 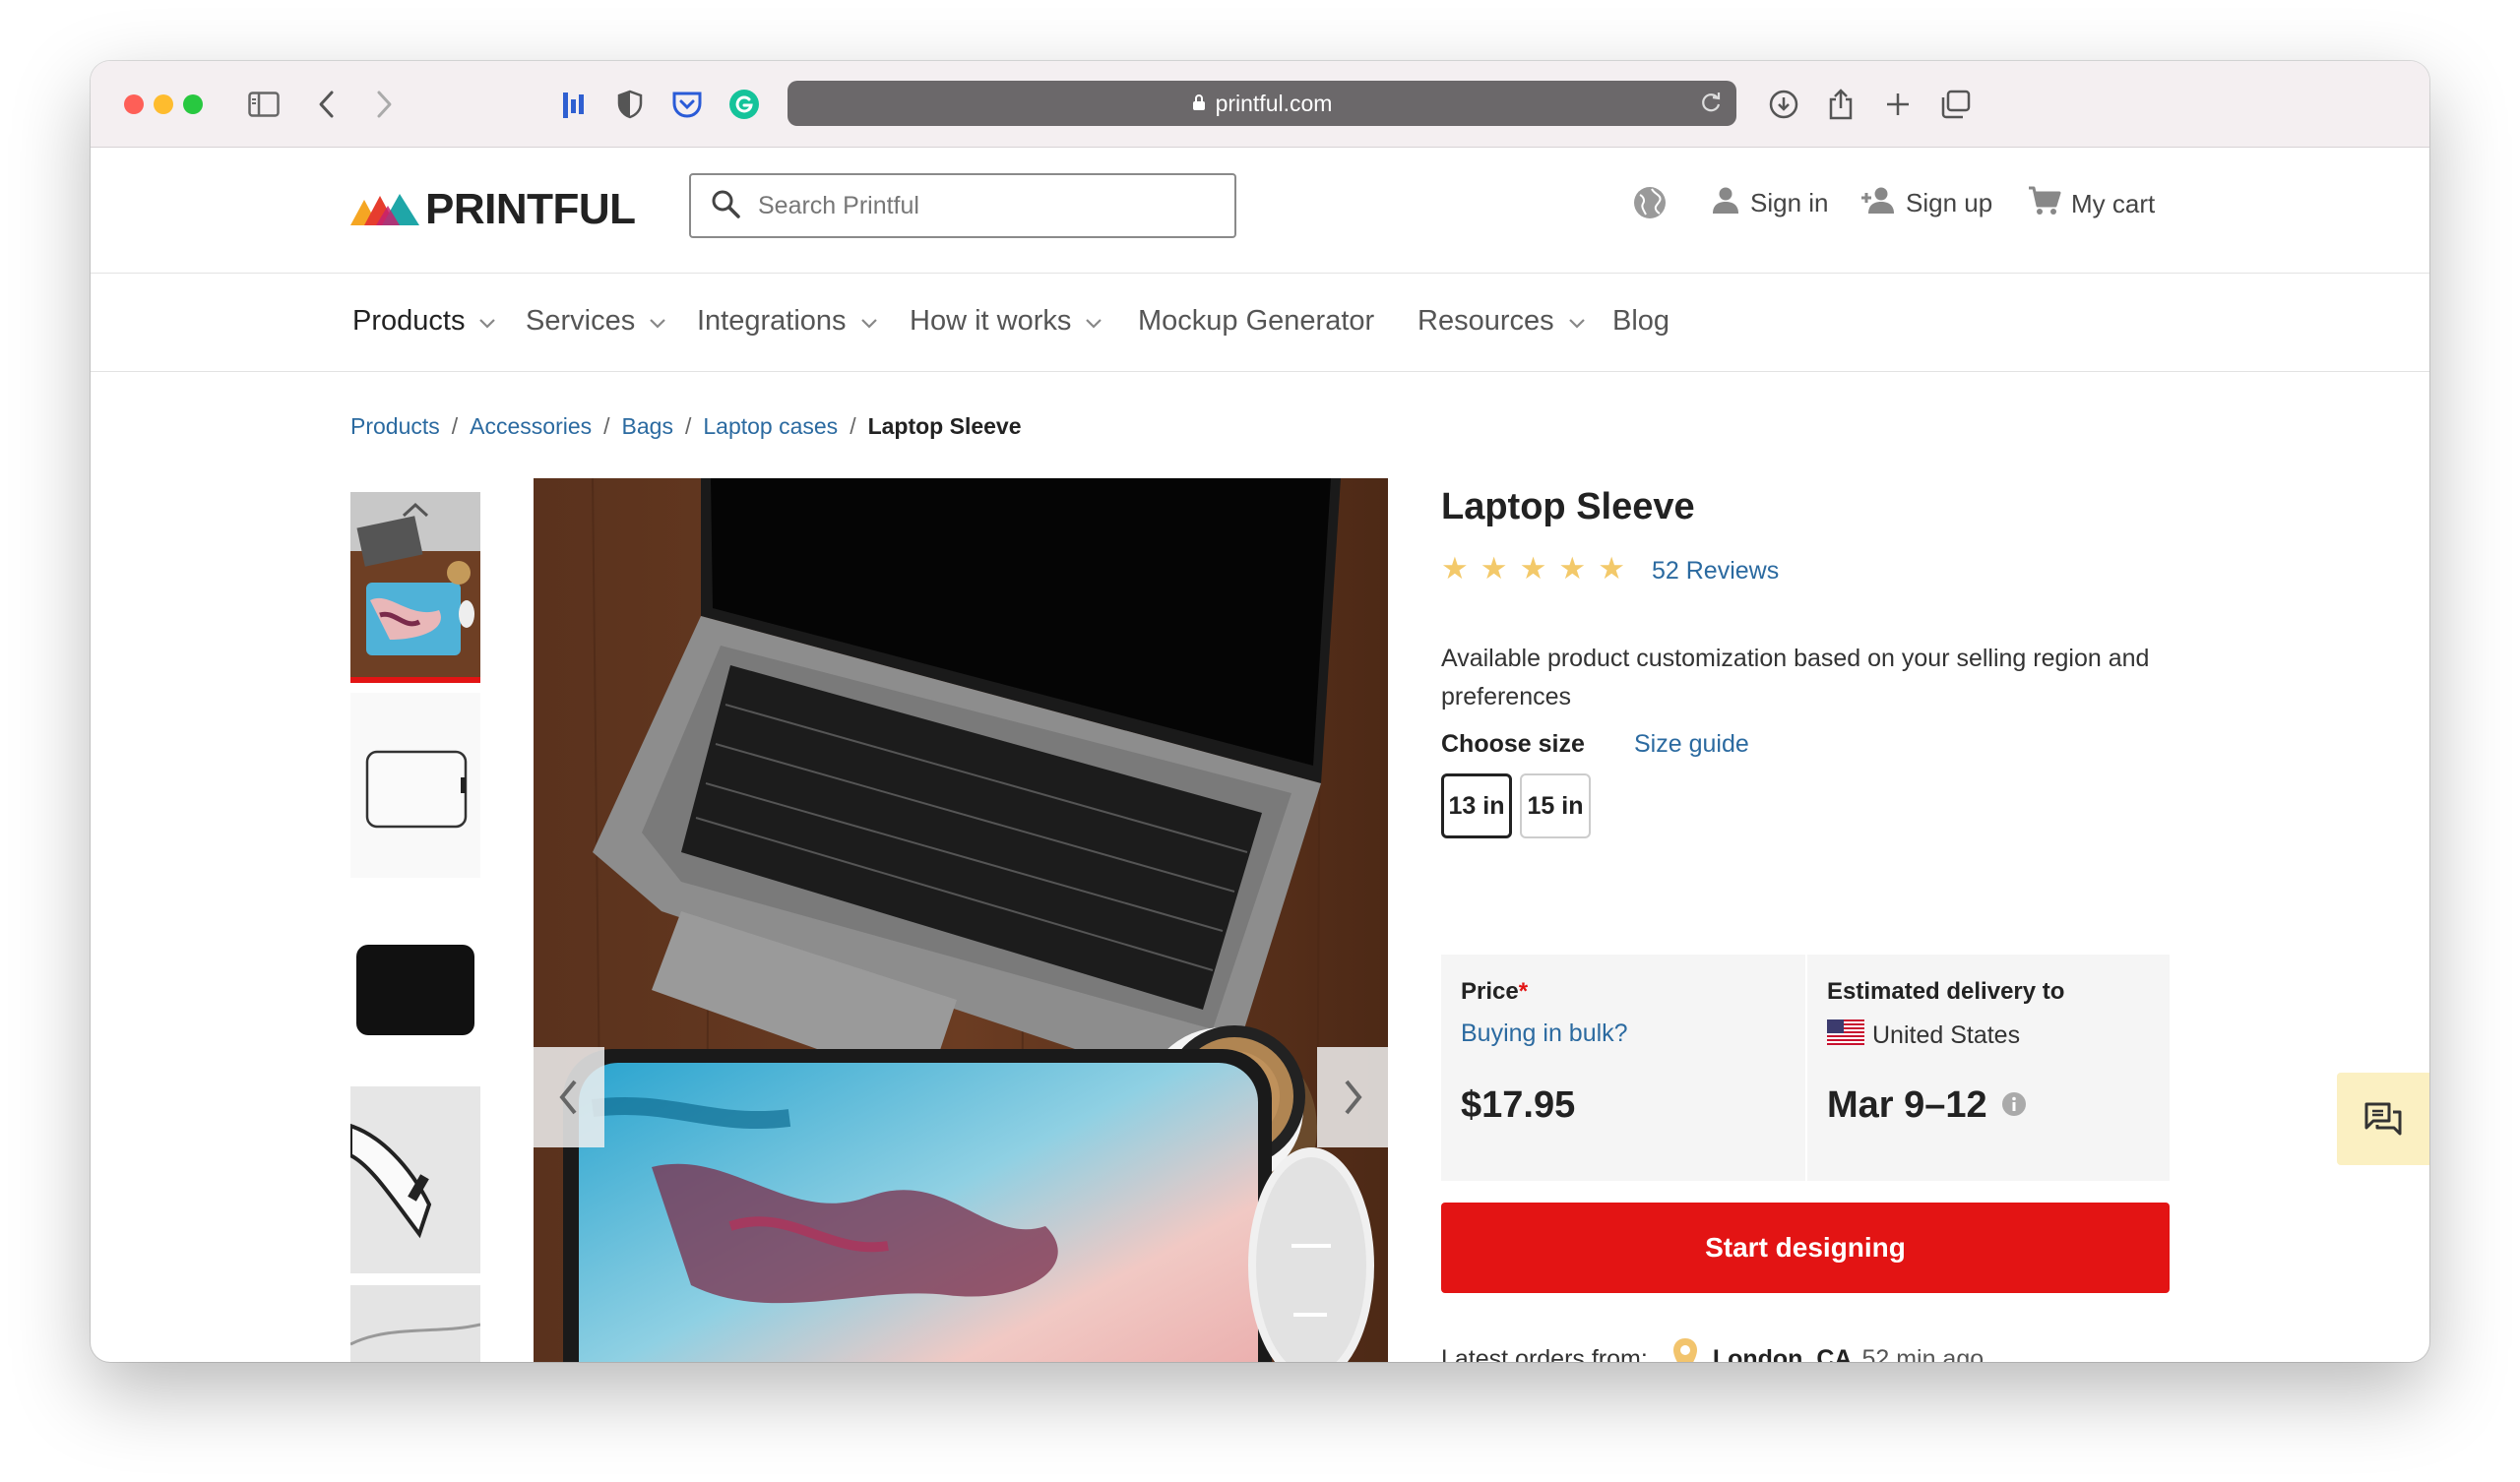 I want to click on latest-orders-city: London, CA, so click(x=1782, y=1353).